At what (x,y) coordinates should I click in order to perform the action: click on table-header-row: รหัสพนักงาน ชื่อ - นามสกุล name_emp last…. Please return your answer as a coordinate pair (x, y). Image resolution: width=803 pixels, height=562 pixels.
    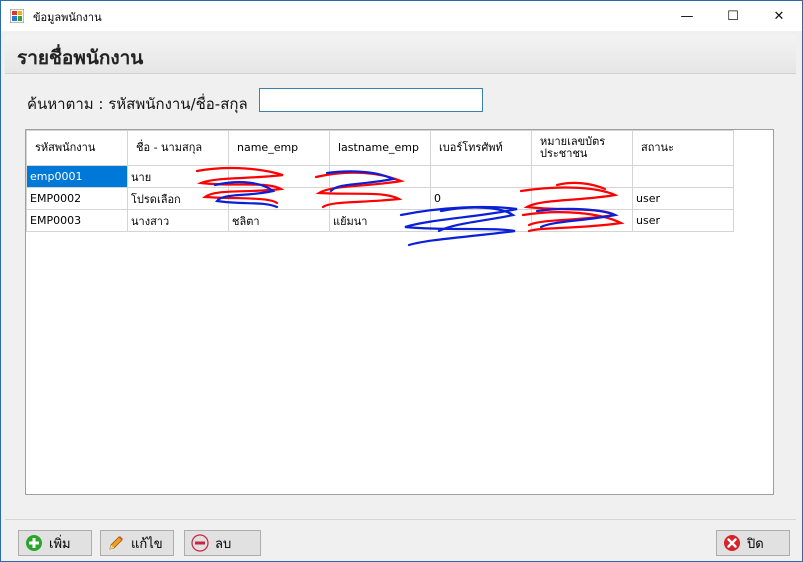
    Looking at the image, I should click on (380, 148).